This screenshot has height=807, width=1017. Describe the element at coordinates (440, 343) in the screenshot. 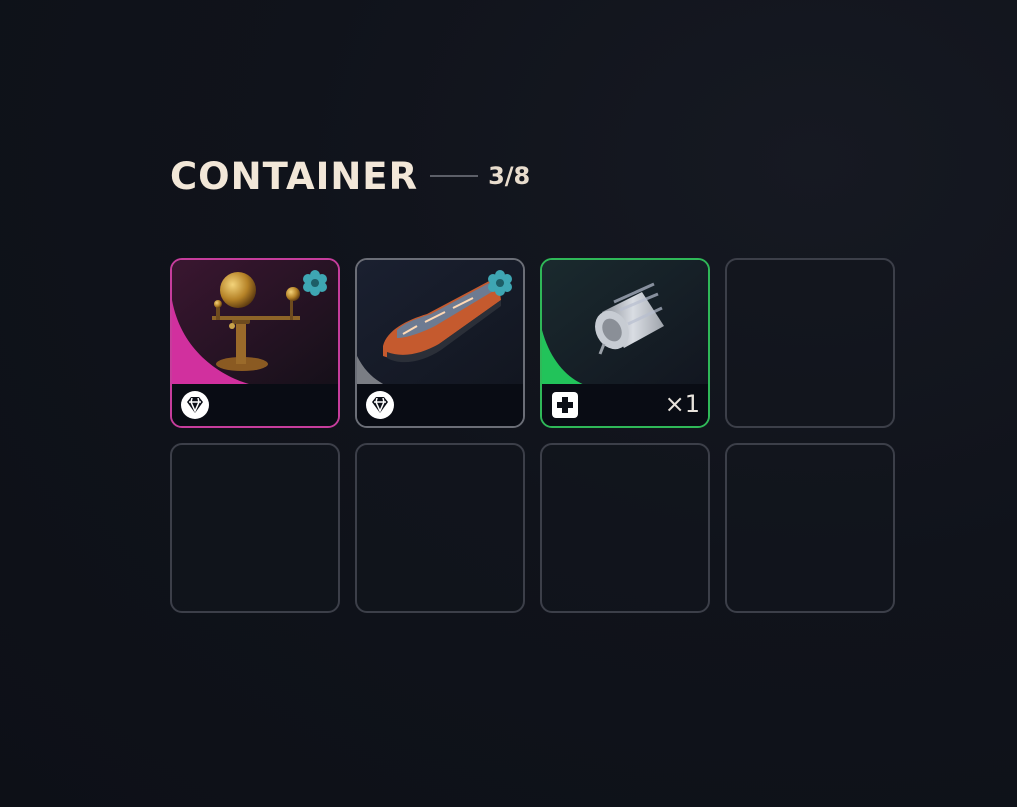

I see `inventory-slot-train` at that location.